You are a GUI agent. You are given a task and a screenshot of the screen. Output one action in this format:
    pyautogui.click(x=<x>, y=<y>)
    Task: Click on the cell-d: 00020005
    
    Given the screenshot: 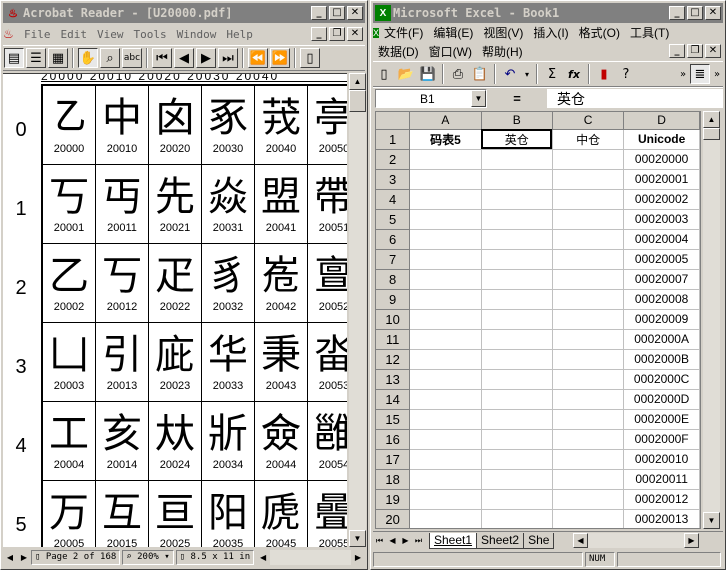 What is the action you would take?
    pyautogui.click(x=661, y=259)
    